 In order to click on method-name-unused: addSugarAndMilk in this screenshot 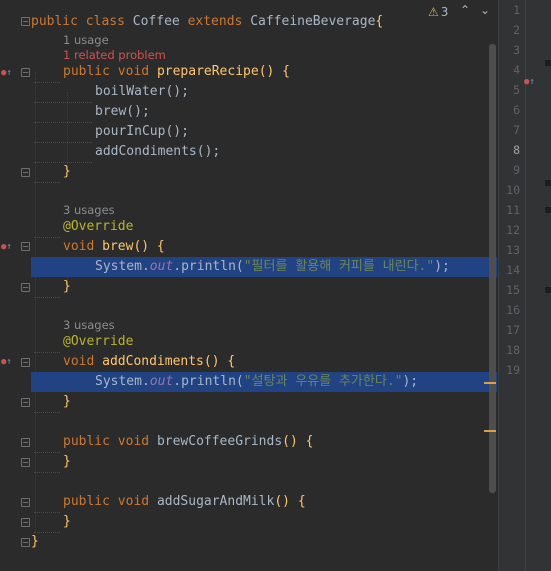, I will do `click(215, 501)`.